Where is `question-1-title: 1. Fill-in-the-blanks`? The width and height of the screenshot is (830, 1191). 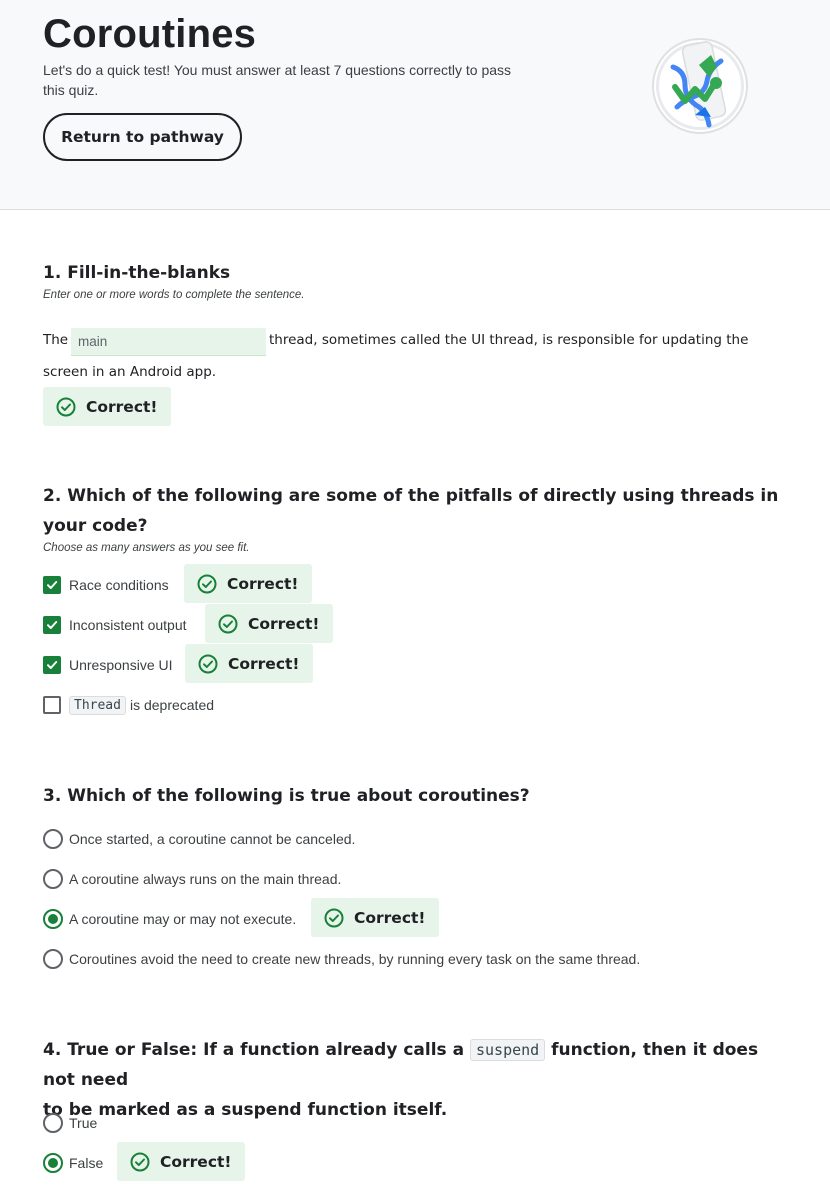
question-1-title: 1. Fill-in-the-blanks is located at coordinates (137, 273).